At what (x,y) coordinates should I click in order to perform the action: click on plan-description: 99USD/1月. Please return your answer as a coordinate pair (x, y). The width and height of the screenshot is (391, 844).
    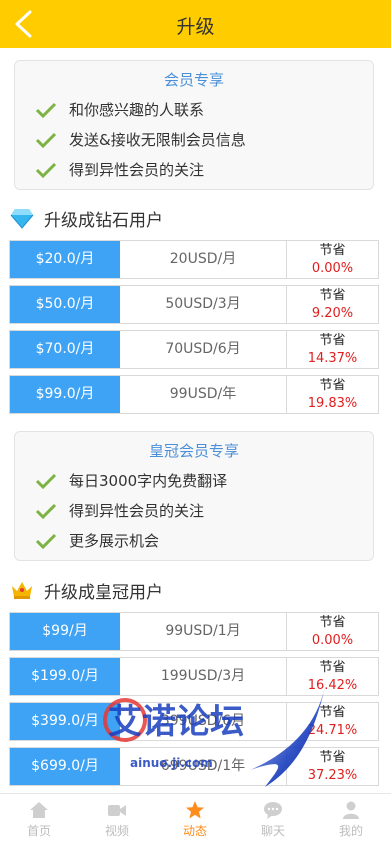
    Looking at the image, I should click on (203, 631).